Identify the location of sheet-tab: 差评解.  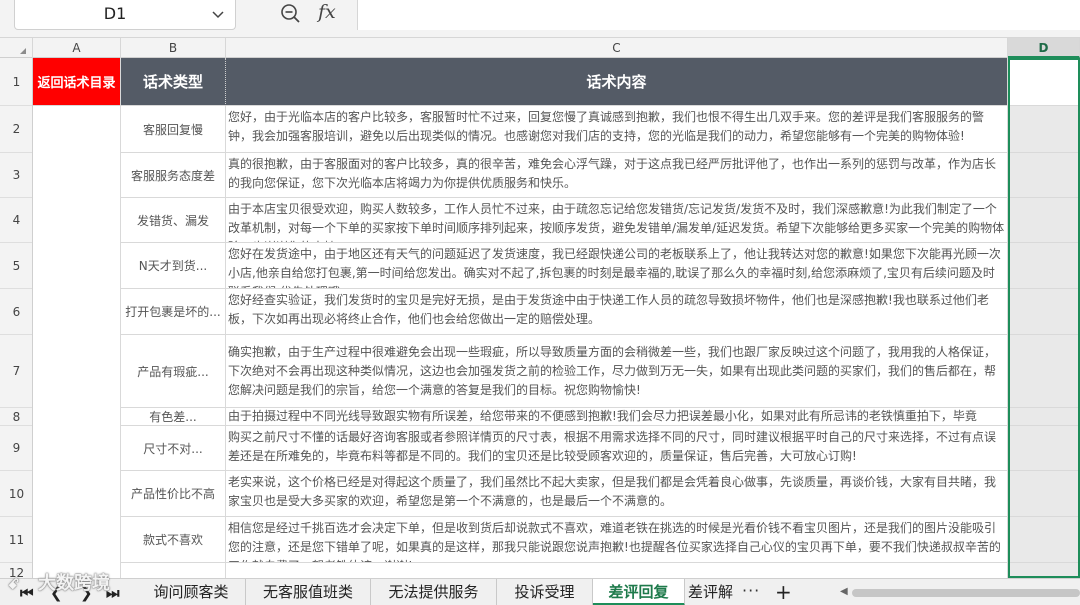
(709, 592).